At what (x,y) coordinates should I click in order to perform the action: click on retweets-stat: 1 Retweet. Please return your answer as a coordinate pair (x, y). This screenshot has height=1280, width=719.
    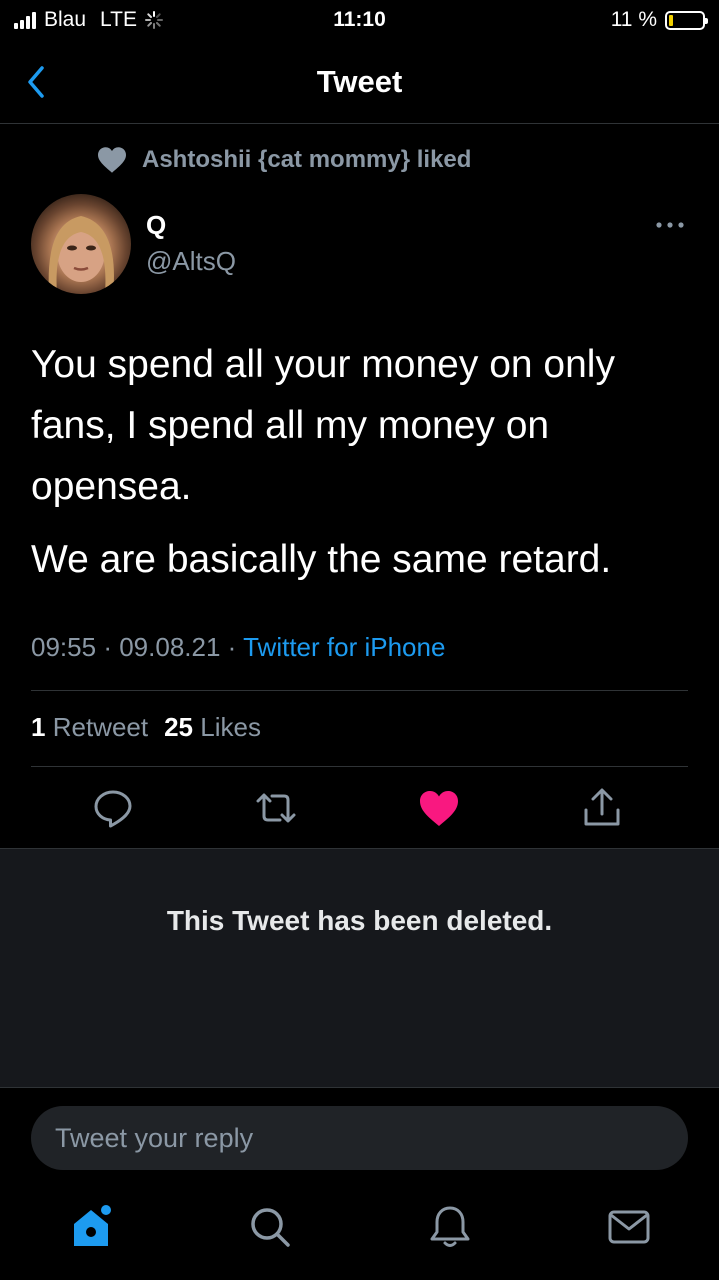
    Looking at the image, I should click on (89, 727).